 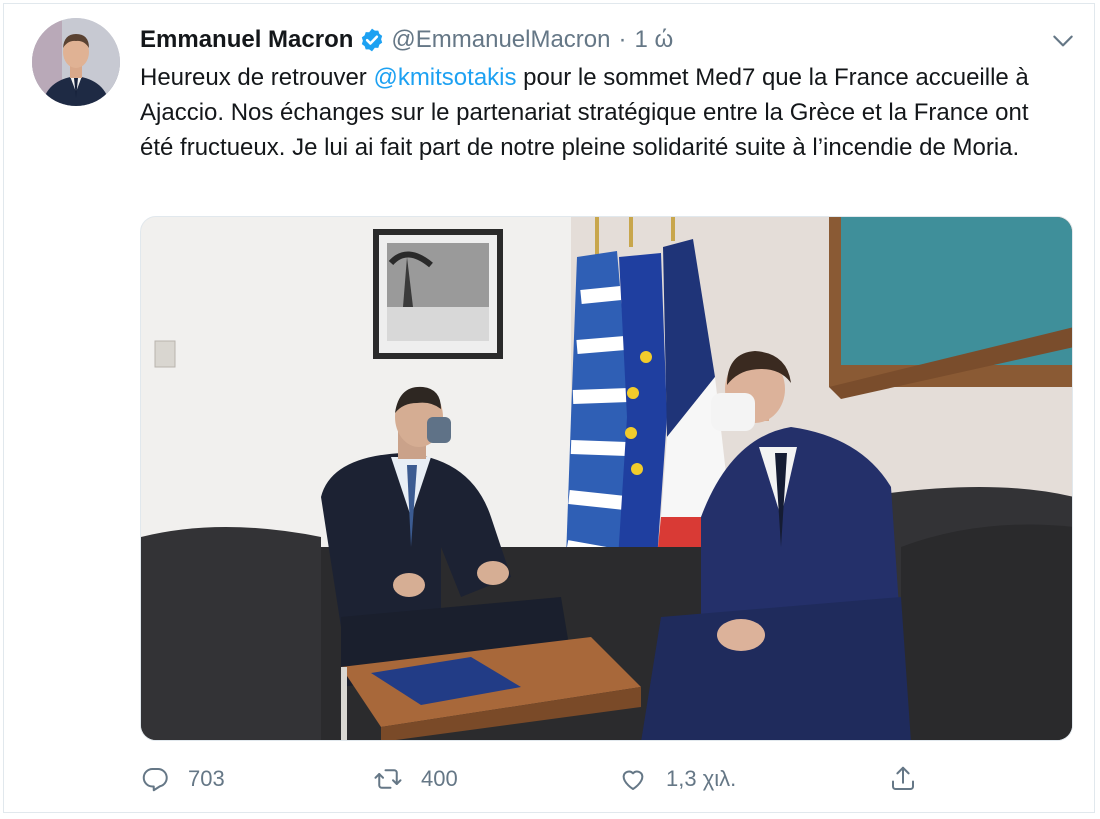 What do you see at coordinates (415, 779) in the screenshot?
I see `retweet-button: 400` at bounding box center [415, 779].